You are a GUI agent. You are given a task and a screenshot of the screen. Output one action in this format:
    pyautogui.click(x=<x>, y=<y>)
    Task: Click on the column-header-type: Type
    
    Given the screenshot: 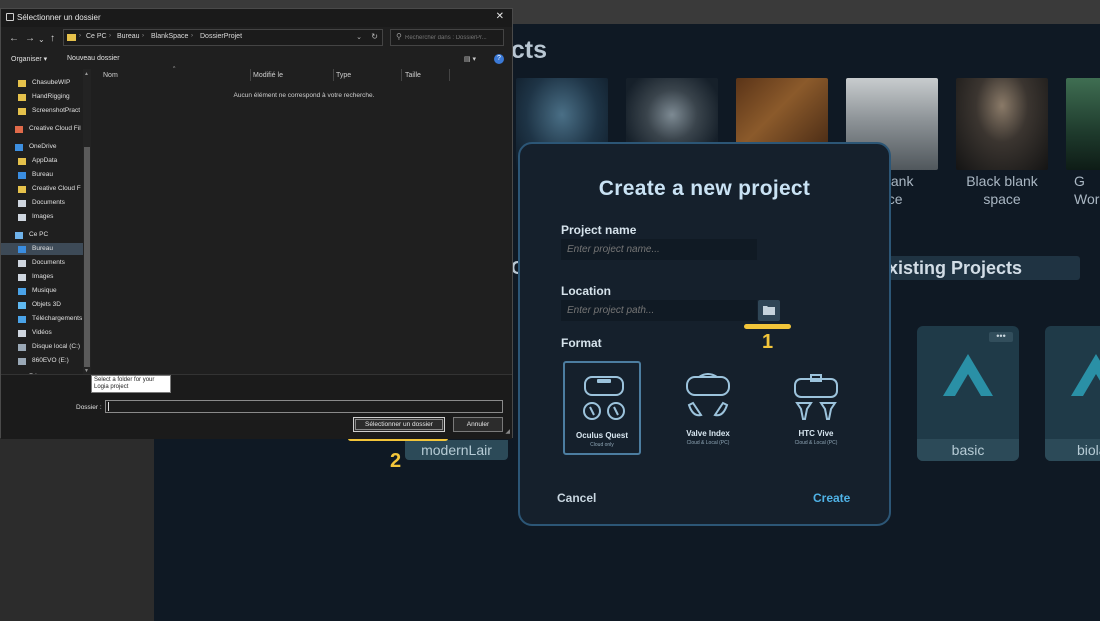 What is the action you would take?
    pyautogui.click(x=343, y=75)
    